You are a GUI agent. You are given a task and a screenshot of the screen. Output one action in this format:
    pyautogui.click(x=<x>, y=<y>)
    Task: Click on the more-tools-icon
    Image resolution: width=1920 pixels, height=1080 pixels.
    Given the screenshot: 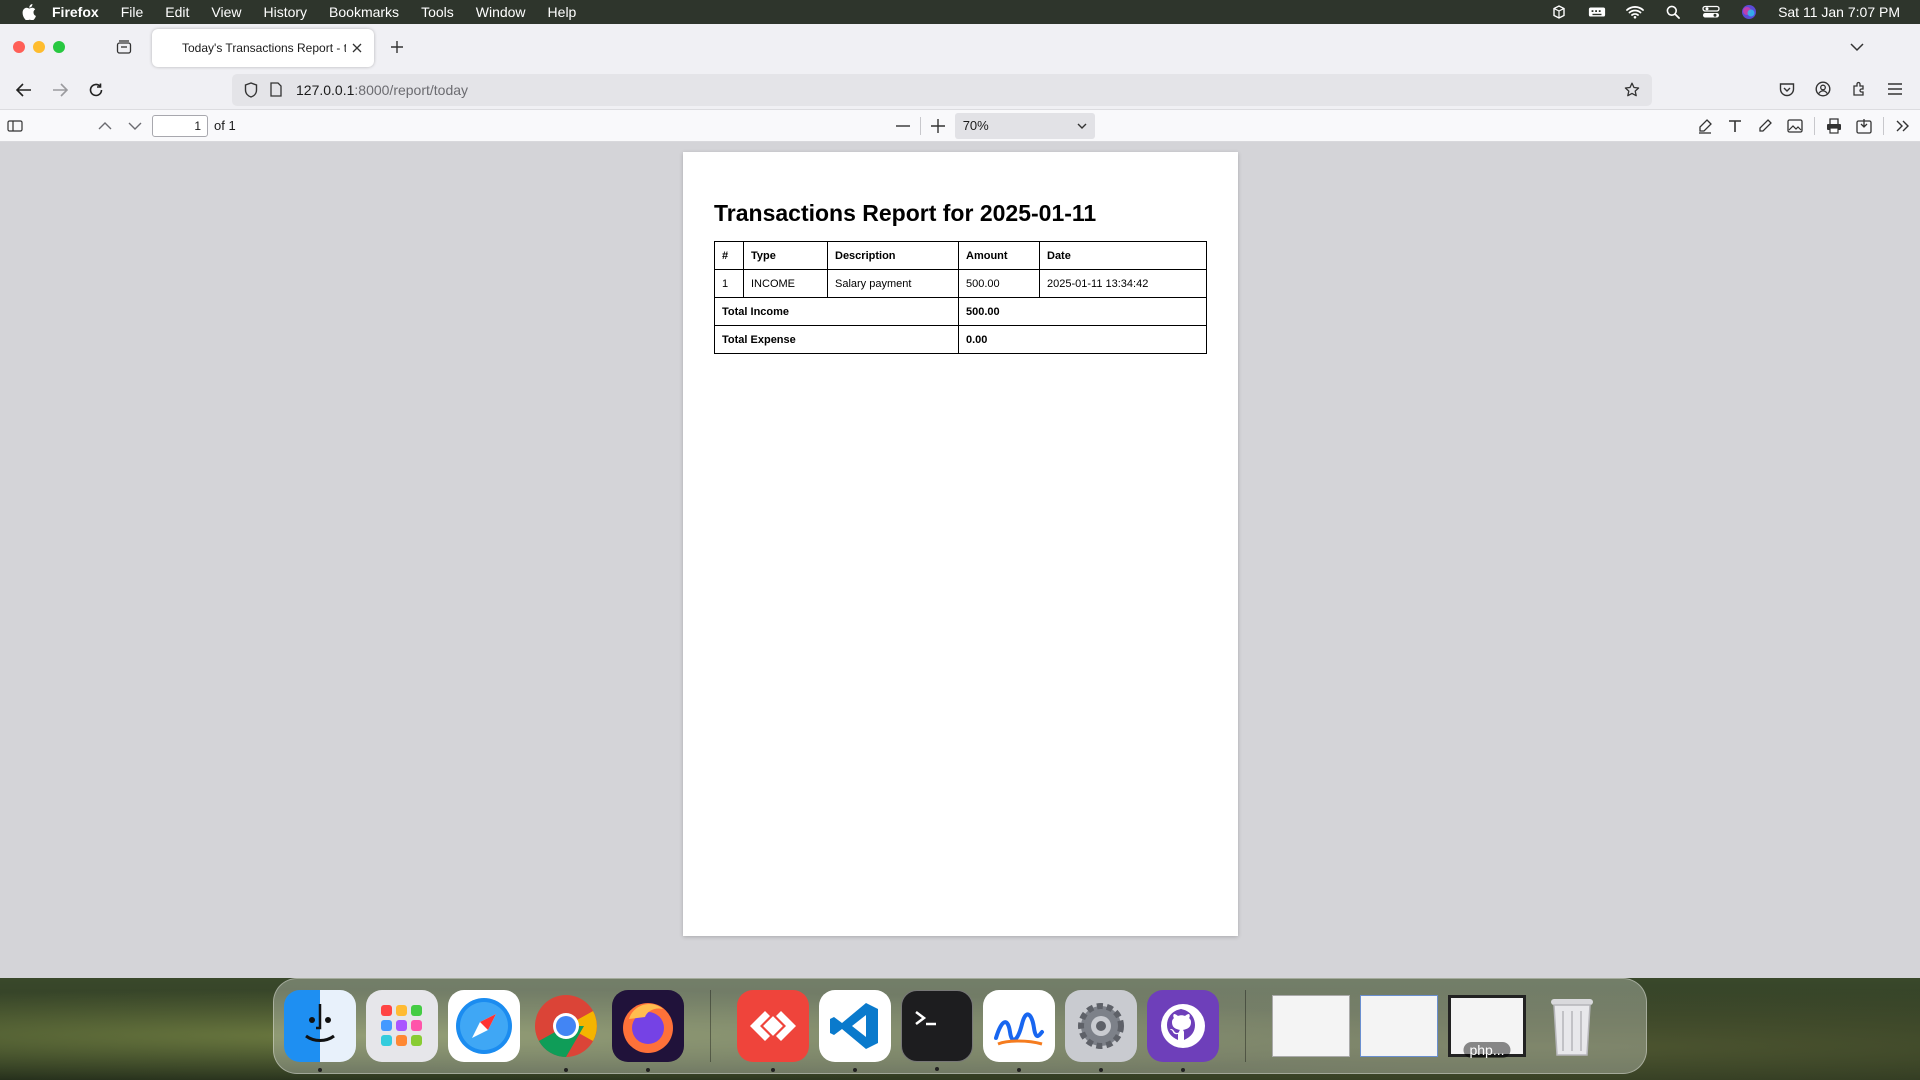 What is the action you would take?
    pyautogui.click(x=1903, y=126)
    